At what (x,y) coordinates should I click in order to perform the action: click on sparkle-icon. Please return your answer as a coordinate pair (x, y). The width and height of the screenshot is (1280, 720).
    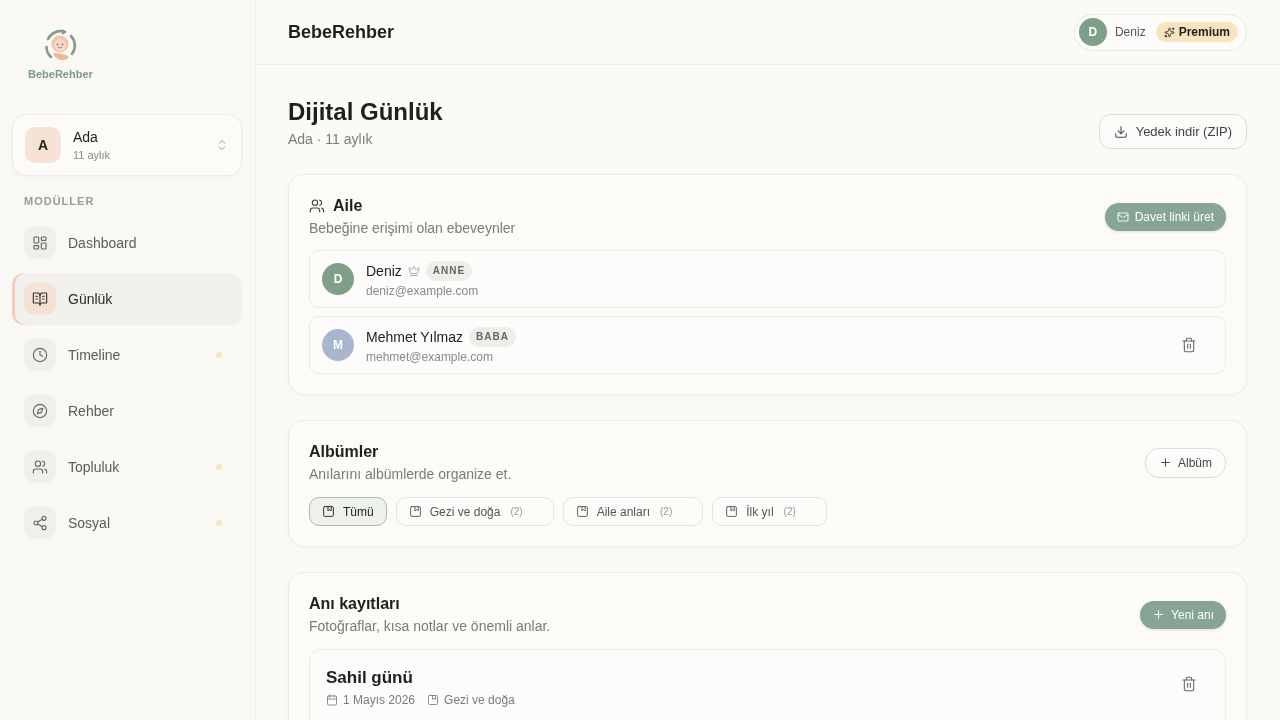
    Looking at the image, I should click on (1169, 32).